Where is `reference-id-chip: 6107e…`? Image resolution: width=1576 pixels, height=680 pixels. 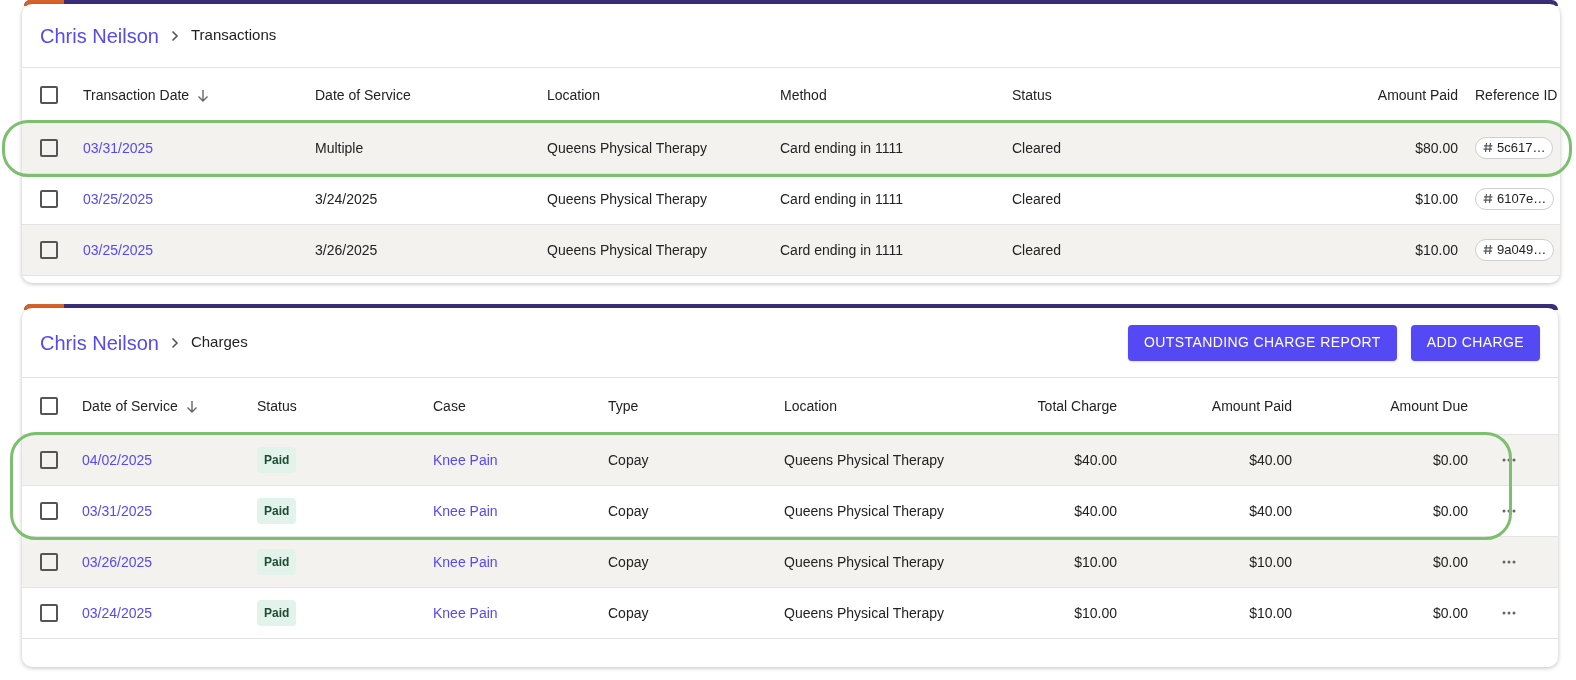 reference-id-chip: 6107e… is located at coordinates (1515, 198).